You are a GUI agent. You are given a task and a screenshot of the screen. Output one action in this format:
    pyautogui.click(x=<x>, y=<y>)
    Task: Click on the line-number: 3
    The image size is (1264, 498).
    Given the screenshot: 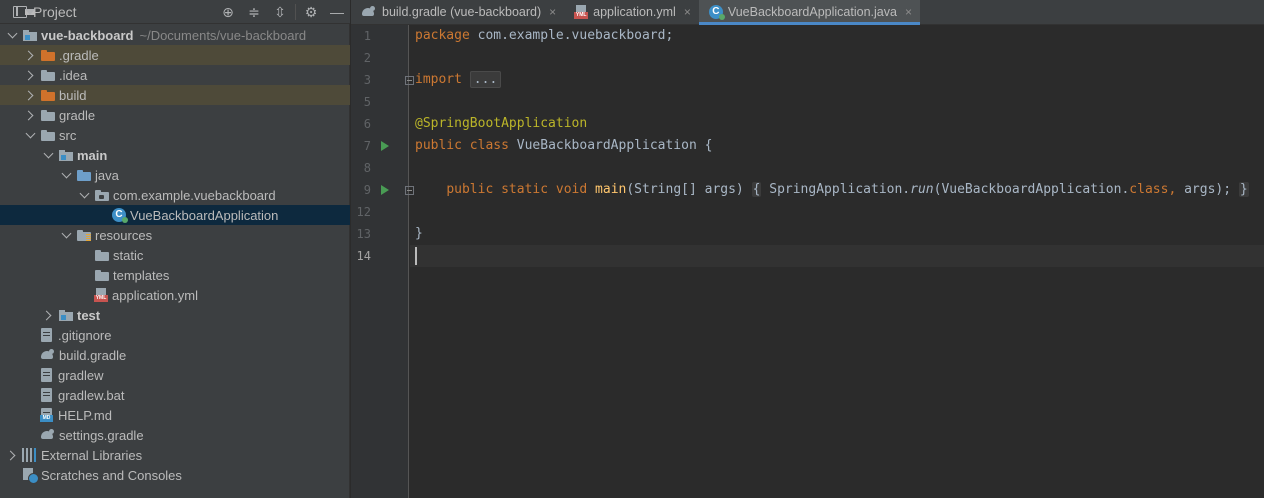 What is the action you would take?
    pyautogui.click(x=367, y=80)
    